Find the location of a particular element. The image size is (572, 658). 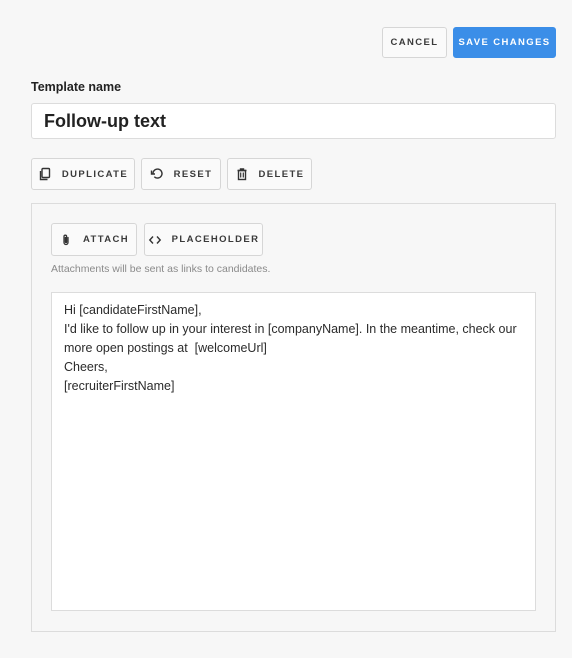

delete-button: DELETE is located at coordinates (269, 174).